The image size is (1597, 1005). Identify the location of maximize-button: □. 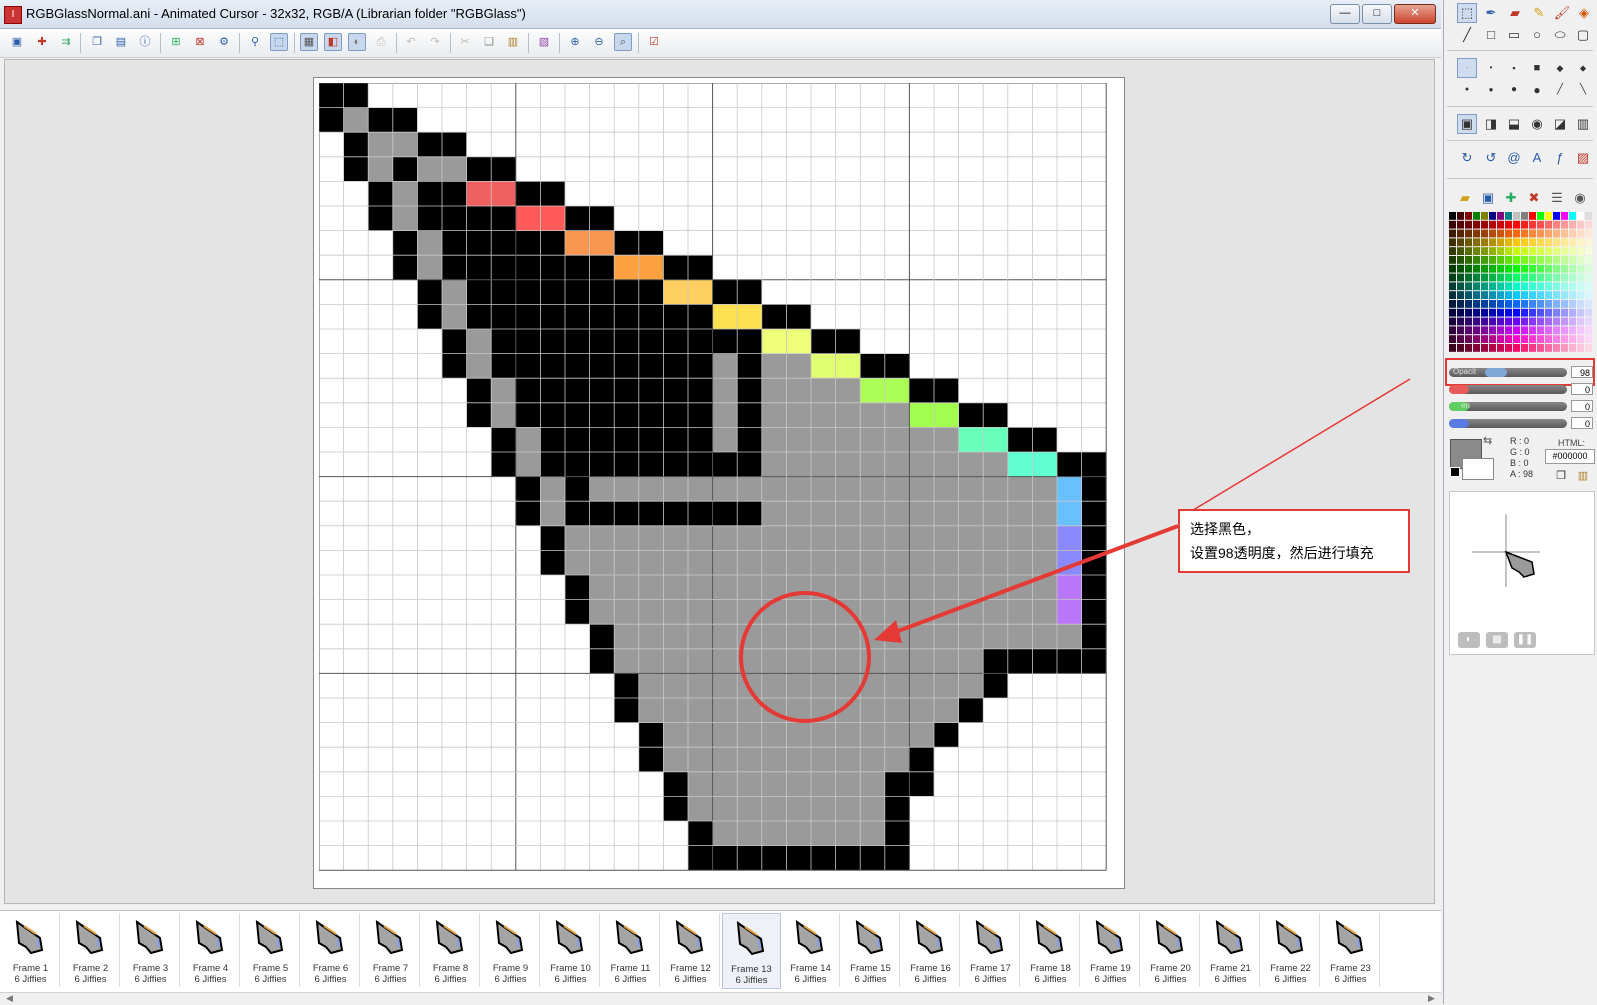
(1377, 14).